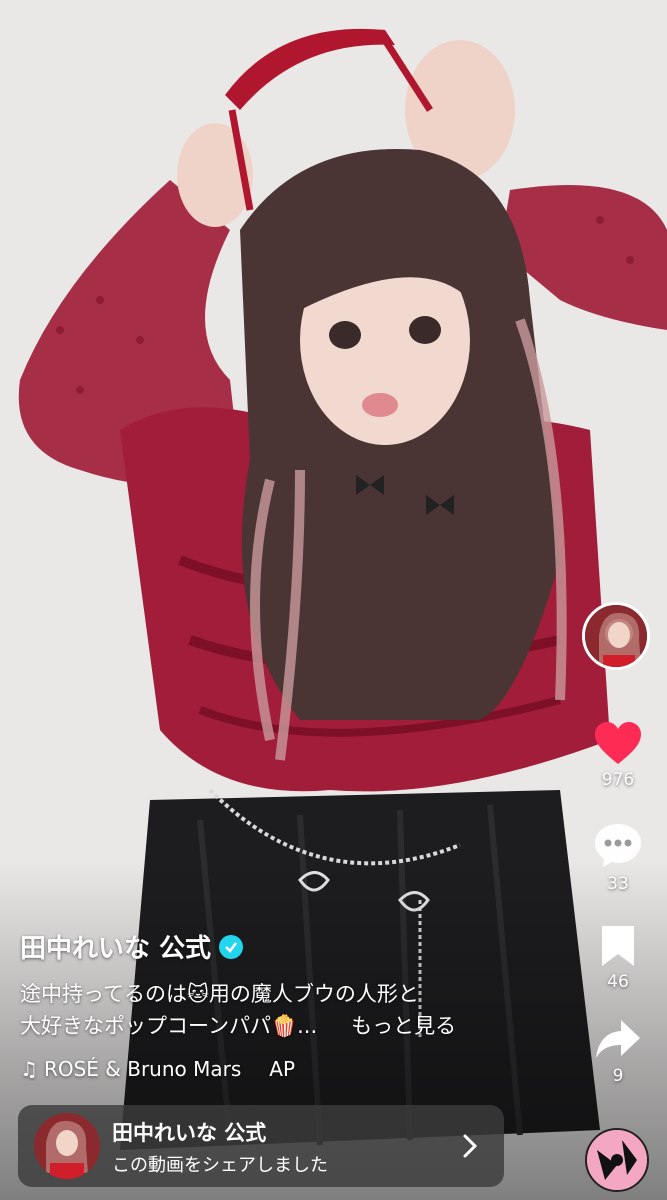 Image resolution: width=667 pixels, height=1200 pixels. I want to click on bookmark-count: 46, so click(618, 982).